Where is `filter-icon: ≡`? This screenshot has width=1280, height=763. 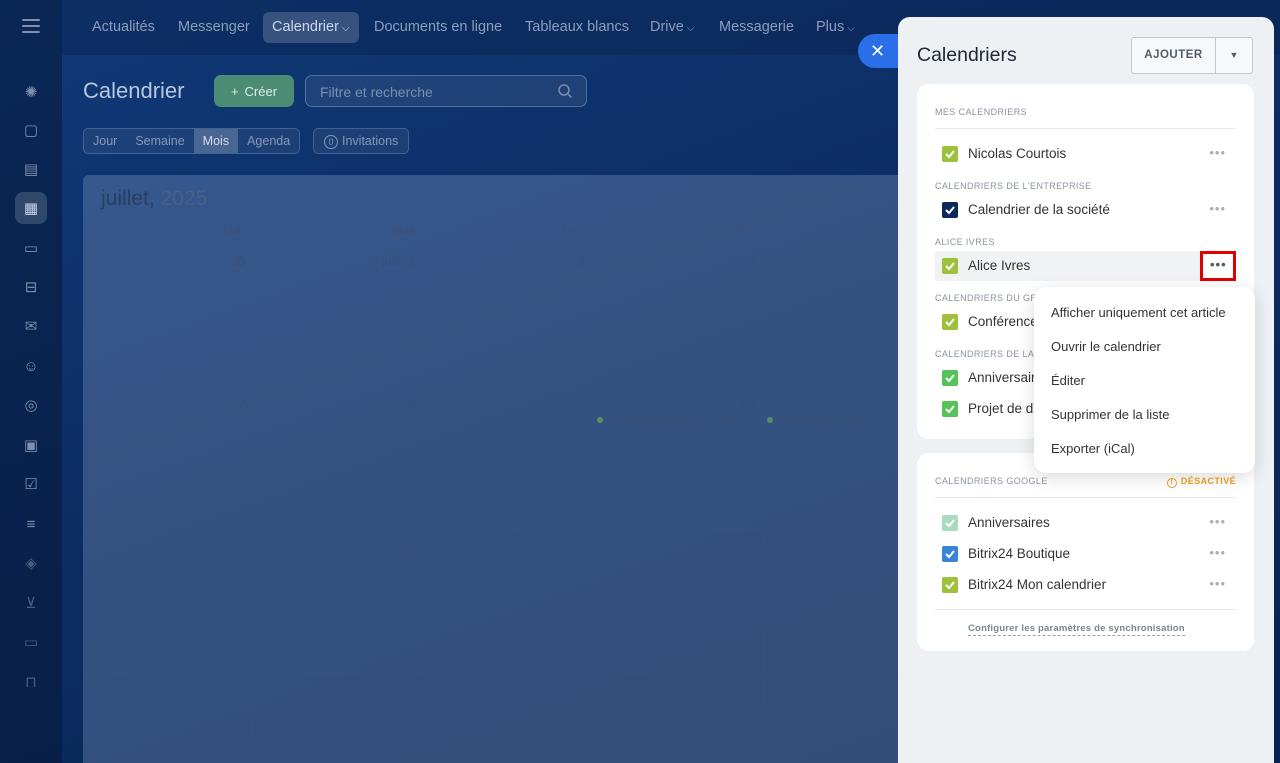
filter-icon: ≡ is located at coordinates (31, 524).